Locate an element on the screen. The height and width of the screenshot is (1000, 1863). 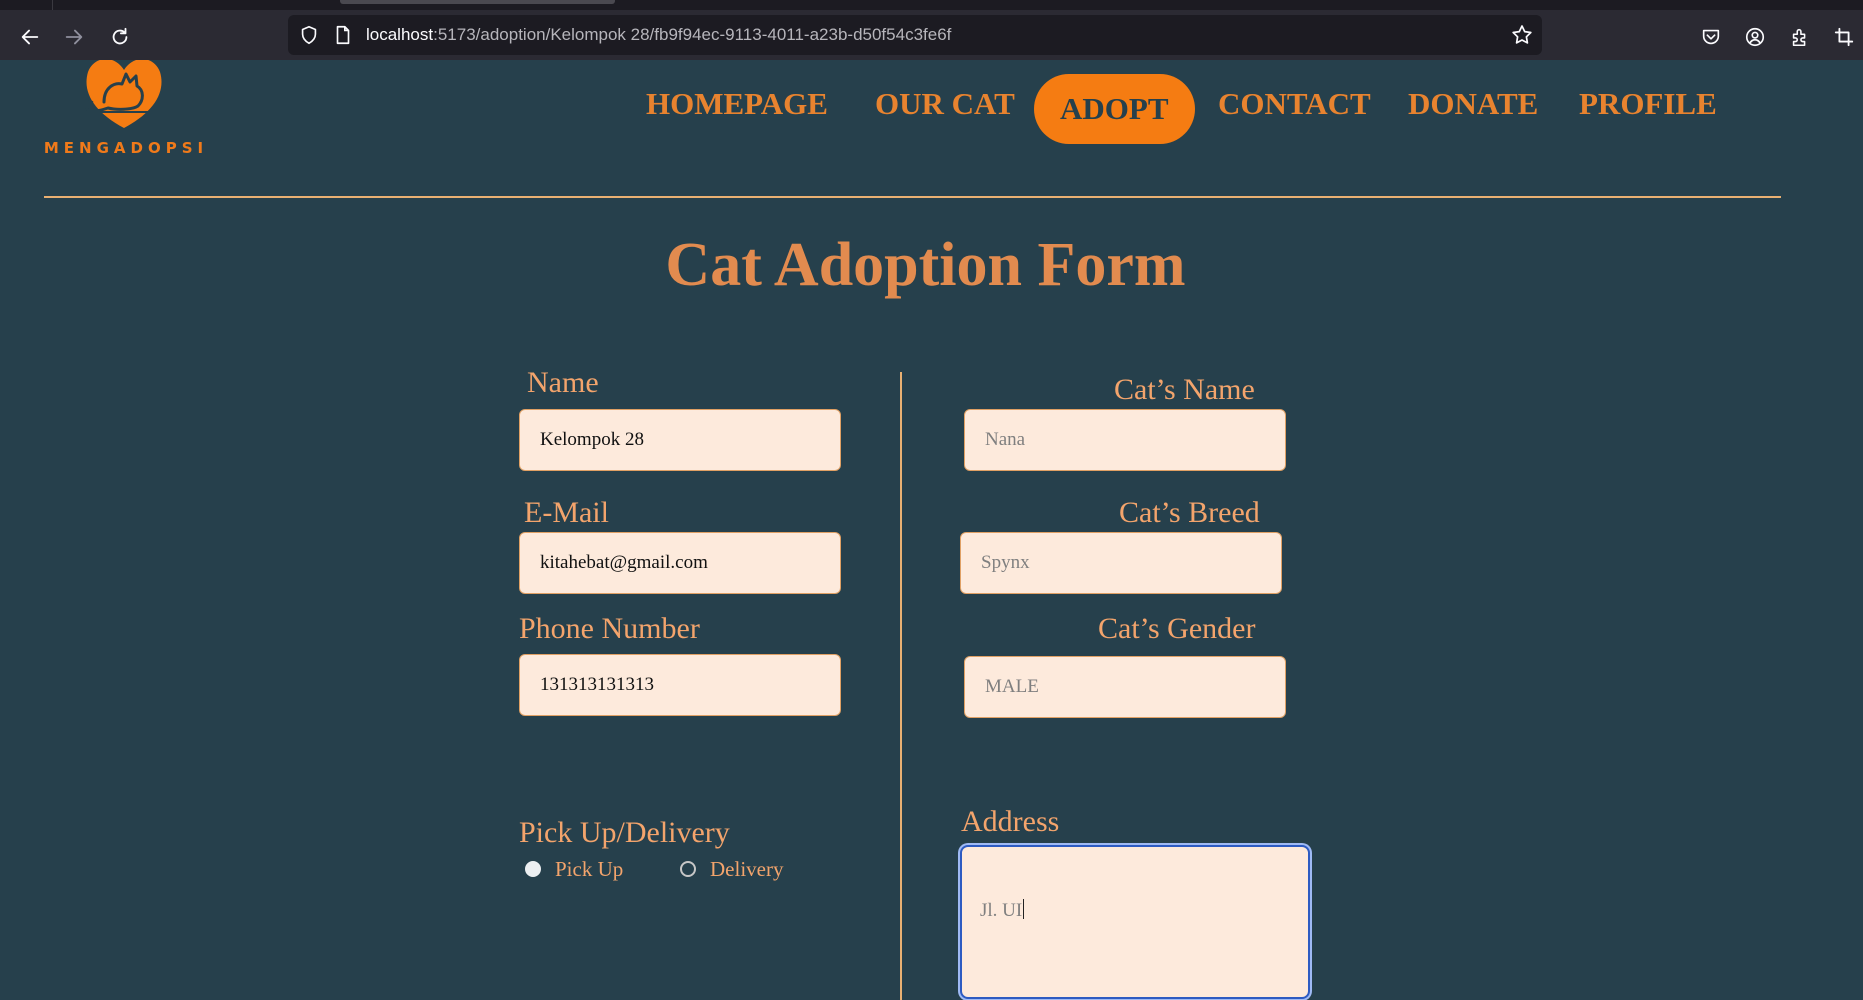
puzzle-icon is located at coordinates (1799, 37).